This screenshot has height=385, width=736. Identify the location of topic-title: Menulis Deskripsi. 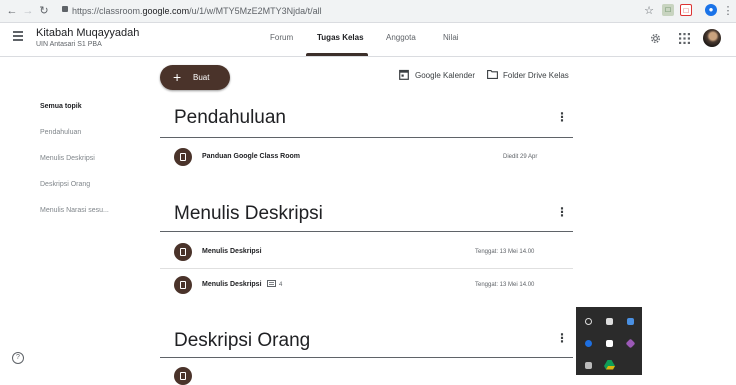
(248, 214).